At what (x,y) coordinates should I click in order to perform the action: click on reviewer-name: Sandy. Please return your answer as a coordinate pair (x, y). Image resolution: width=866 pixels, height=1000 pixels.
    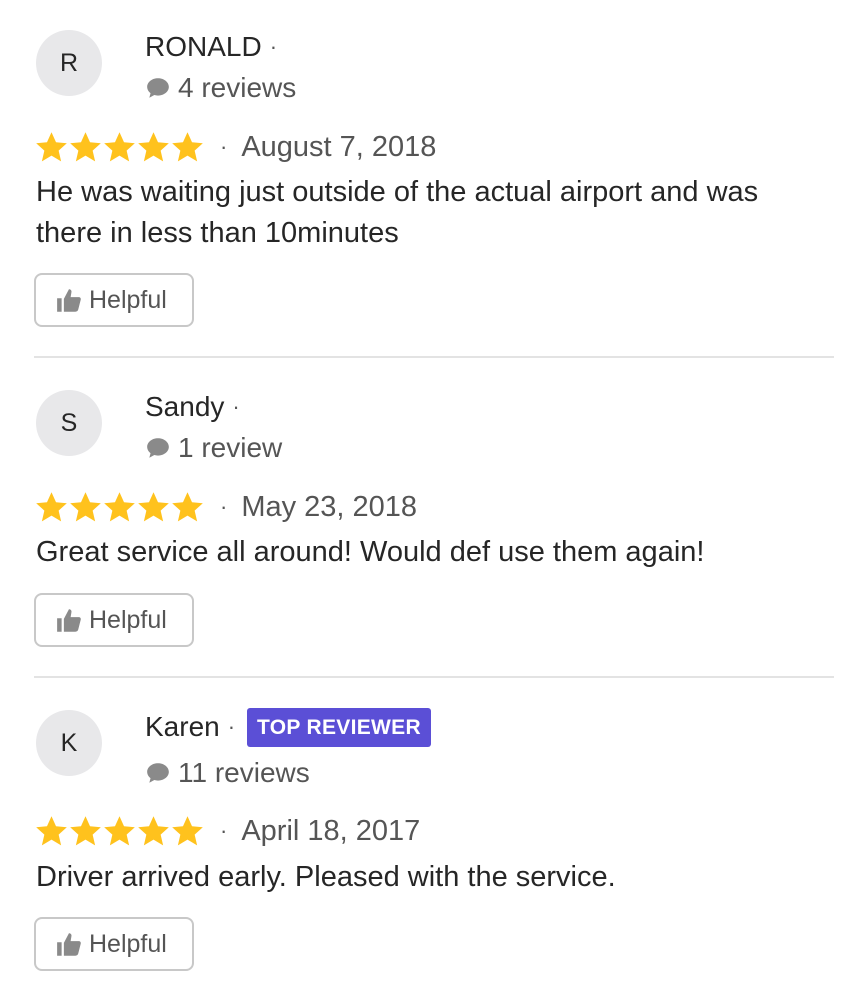
    Looking at the image, I should click on (184, 407).